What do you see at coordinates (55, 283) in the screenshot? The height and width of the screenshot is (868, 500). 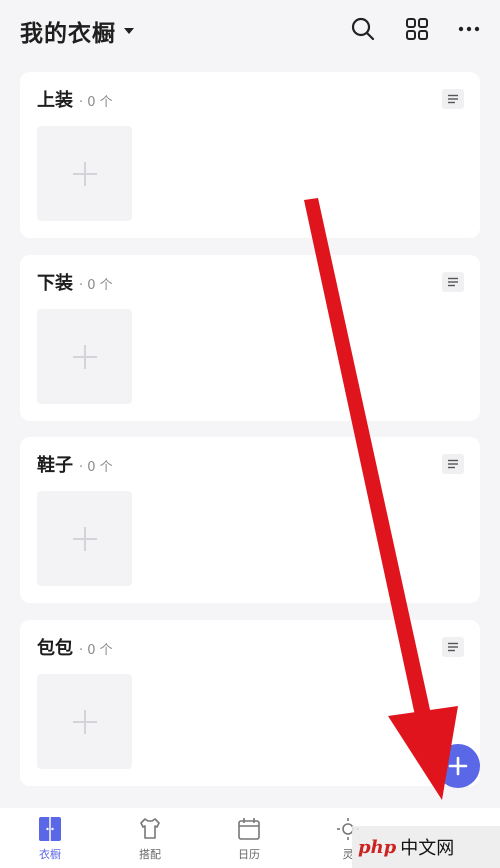 I see `category-name: 下装` at bounding box center [55, 283].